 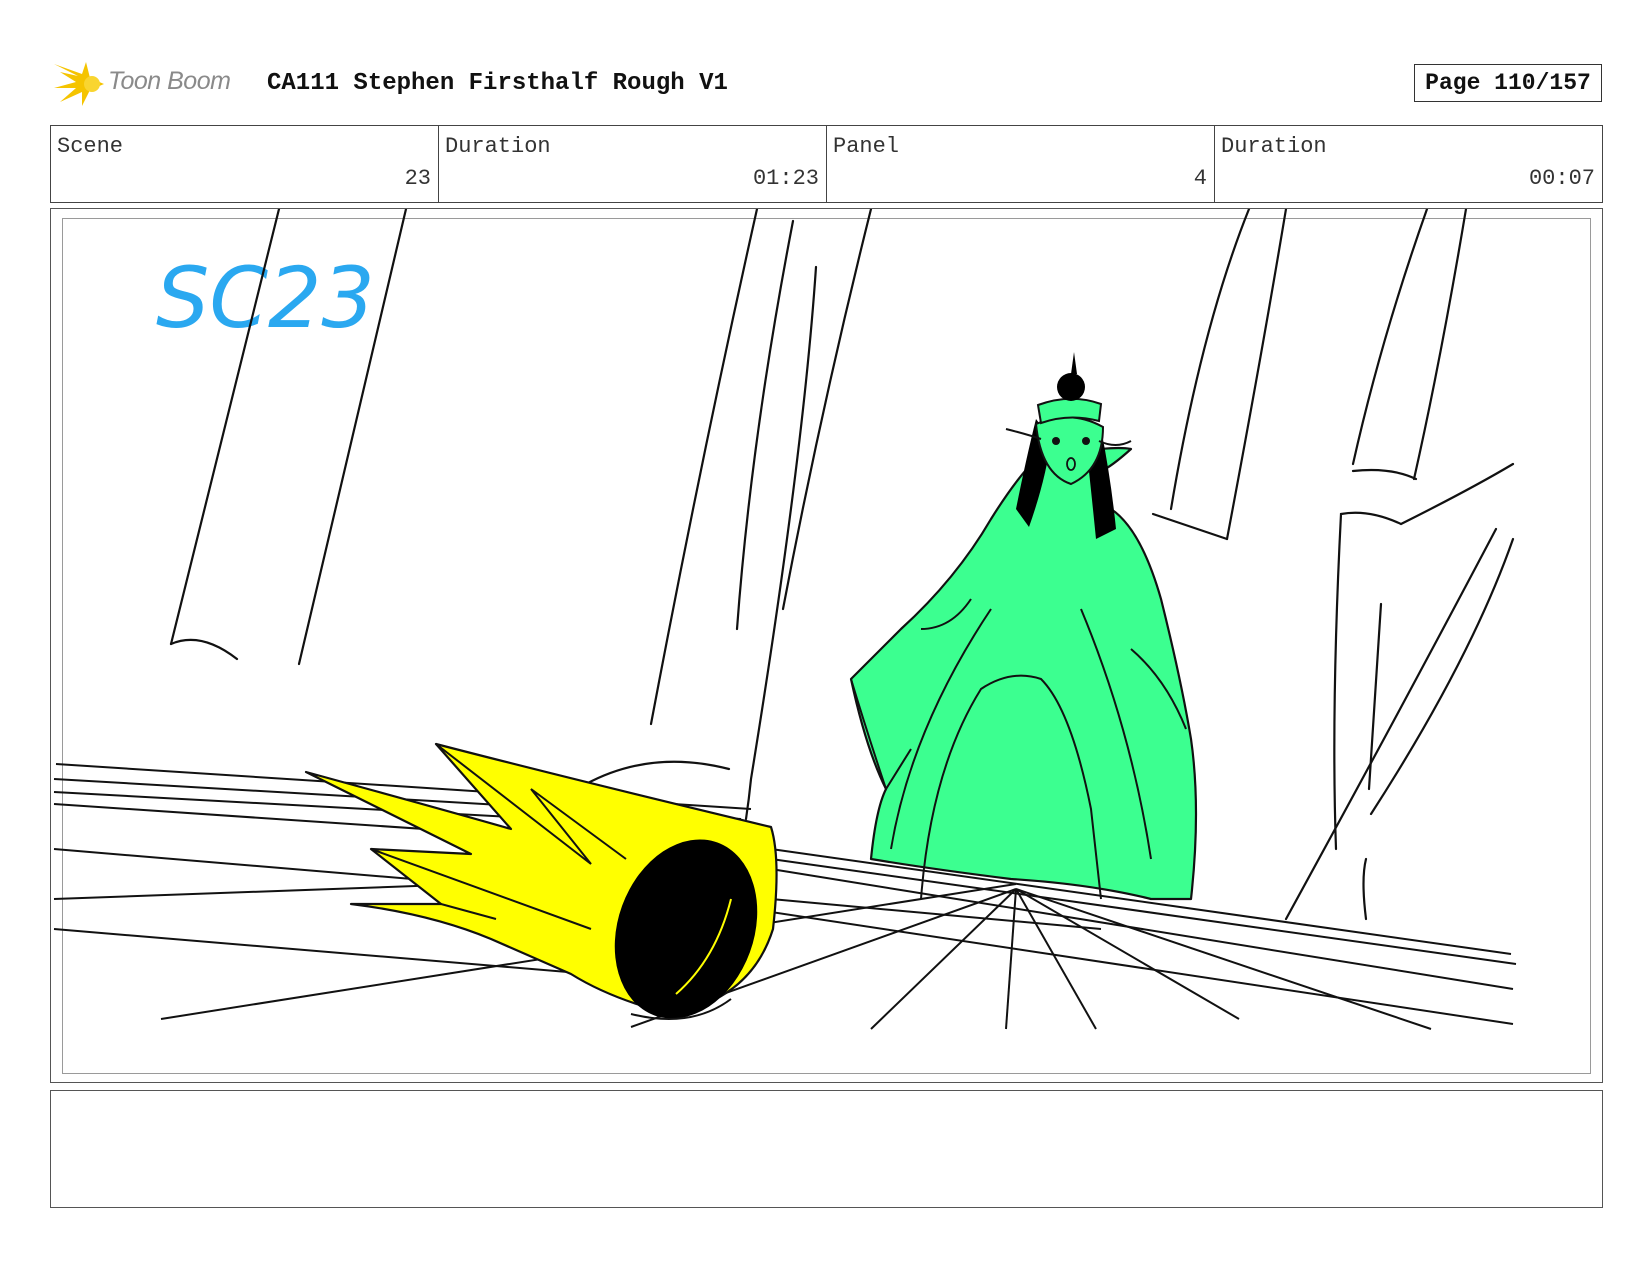 What do you see at coordinates (1200, 178) in the screenshot?
I see `panel-value: 4` at bounding box center [1200, 178].